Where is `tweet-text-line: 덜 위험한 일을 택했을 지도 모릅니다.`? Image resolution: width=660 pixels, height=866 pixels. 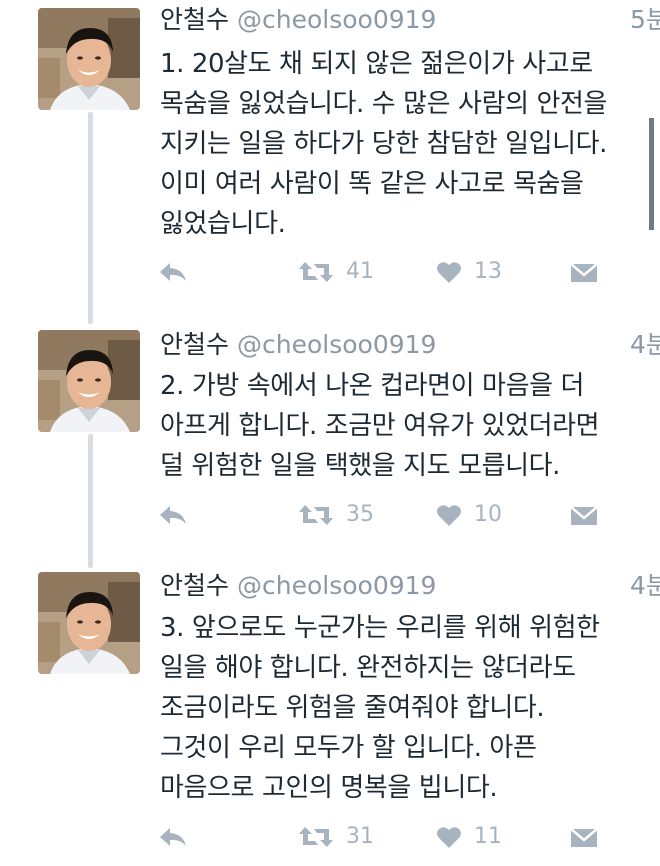
tweet-text-line: 덜 위험한 일을 택했을 지도 모릅니다. is located at coordinates (360, 466).